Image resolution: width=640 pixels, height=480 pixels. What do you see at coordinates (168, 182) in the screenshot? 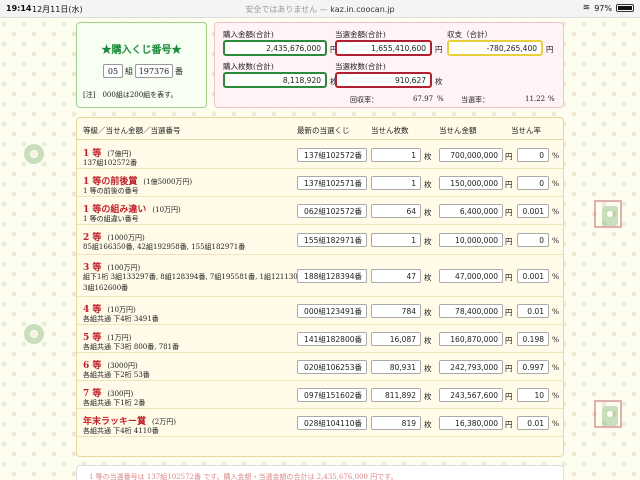
I see `prize-amount: (1億5000万円)` at bounding box center [168, 182].